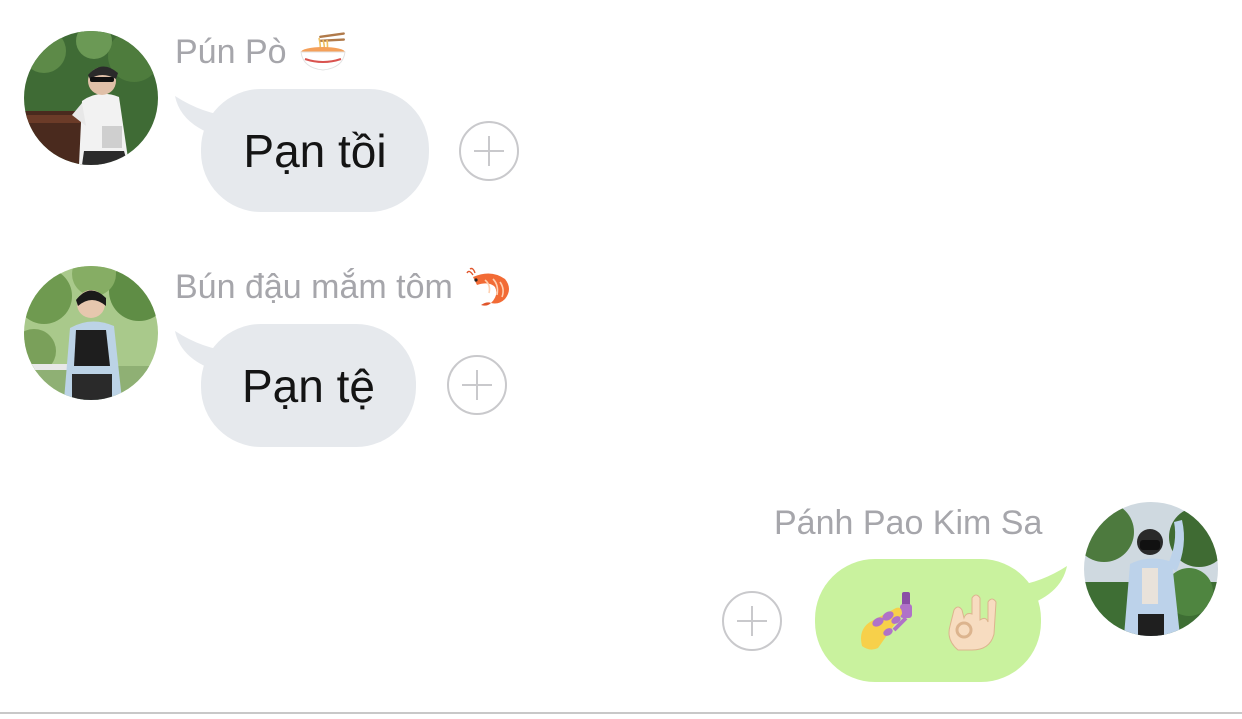 The image size is (1242, 719). Describe the element at coordinates (489, 287) in the screenshot. I see `shrimp-icon` at that location.